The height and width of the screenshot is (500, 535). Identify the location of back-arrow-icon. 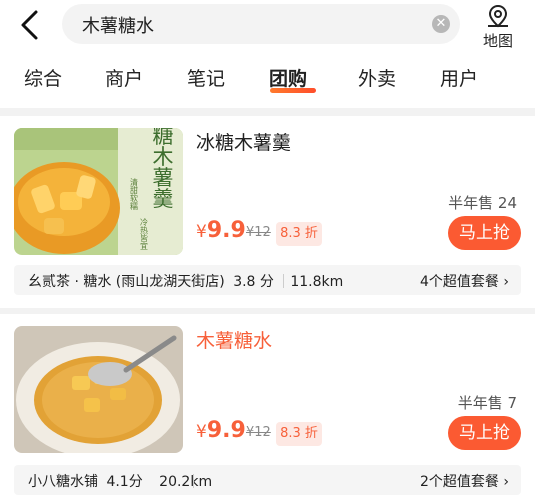
(31, 25).